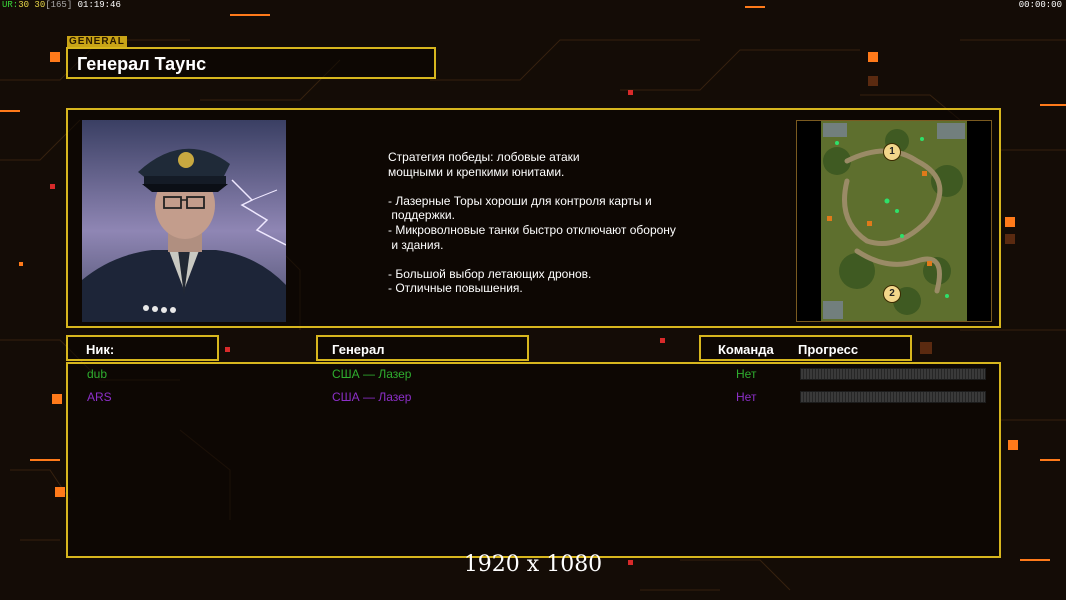 This screenshot has width=1066, height=600. Describe the element at coordinates (894, 221) in the screenshot. I see `minimap: 1 2` at that location.